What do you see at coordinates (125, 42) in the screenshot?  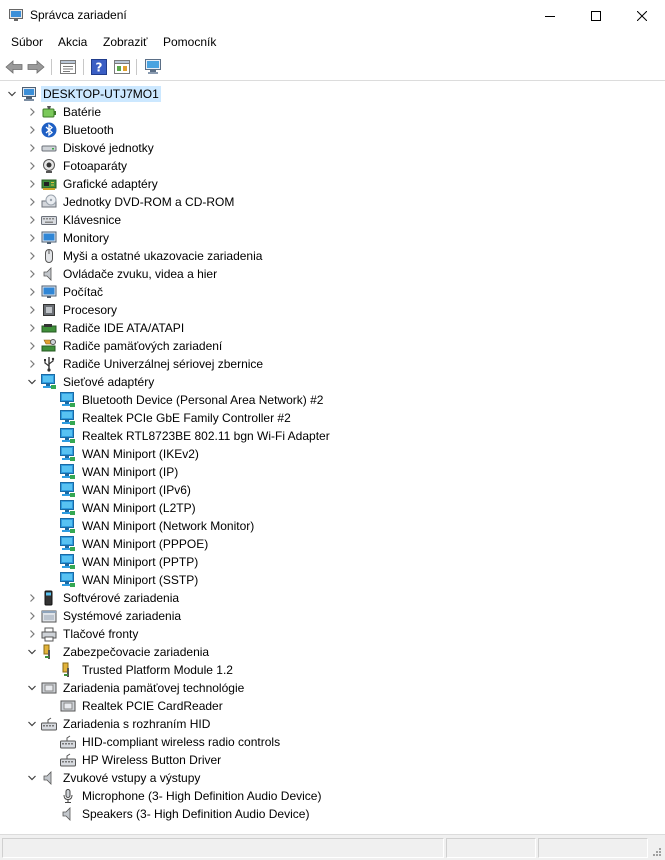 I see `menu-view: Zobraziť` at bounding box center [125, 42].